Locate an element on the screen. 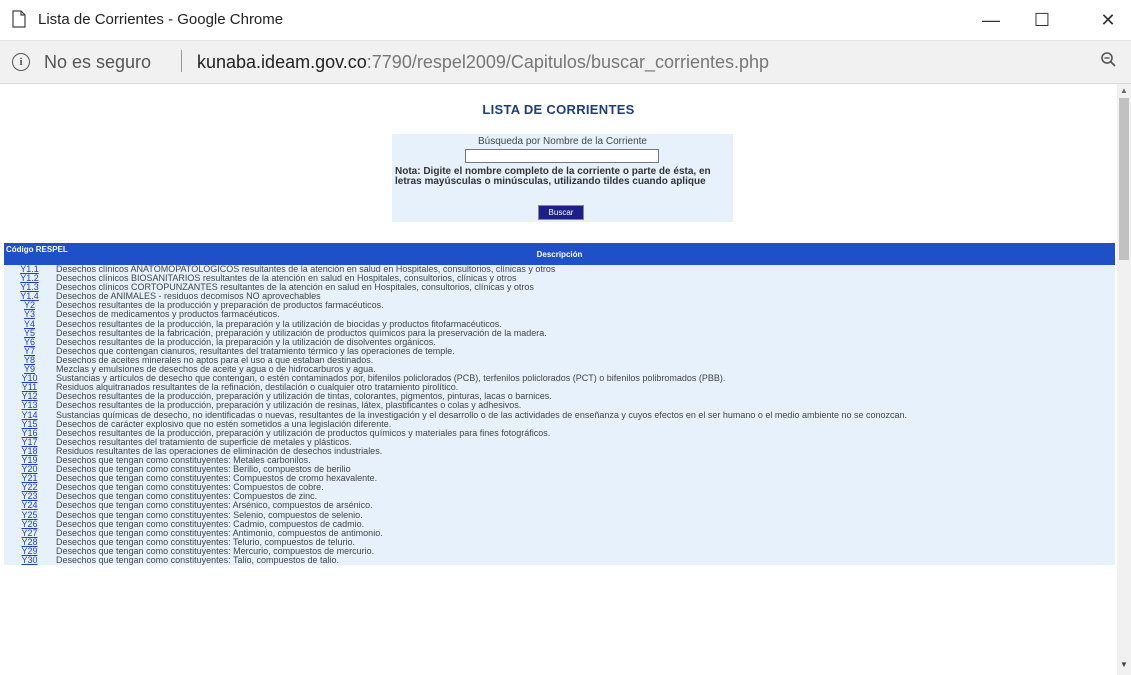 Image resolution: width=1131 pixels, height=675 pixels. info-icon: i is located at coordinates (21, 62).